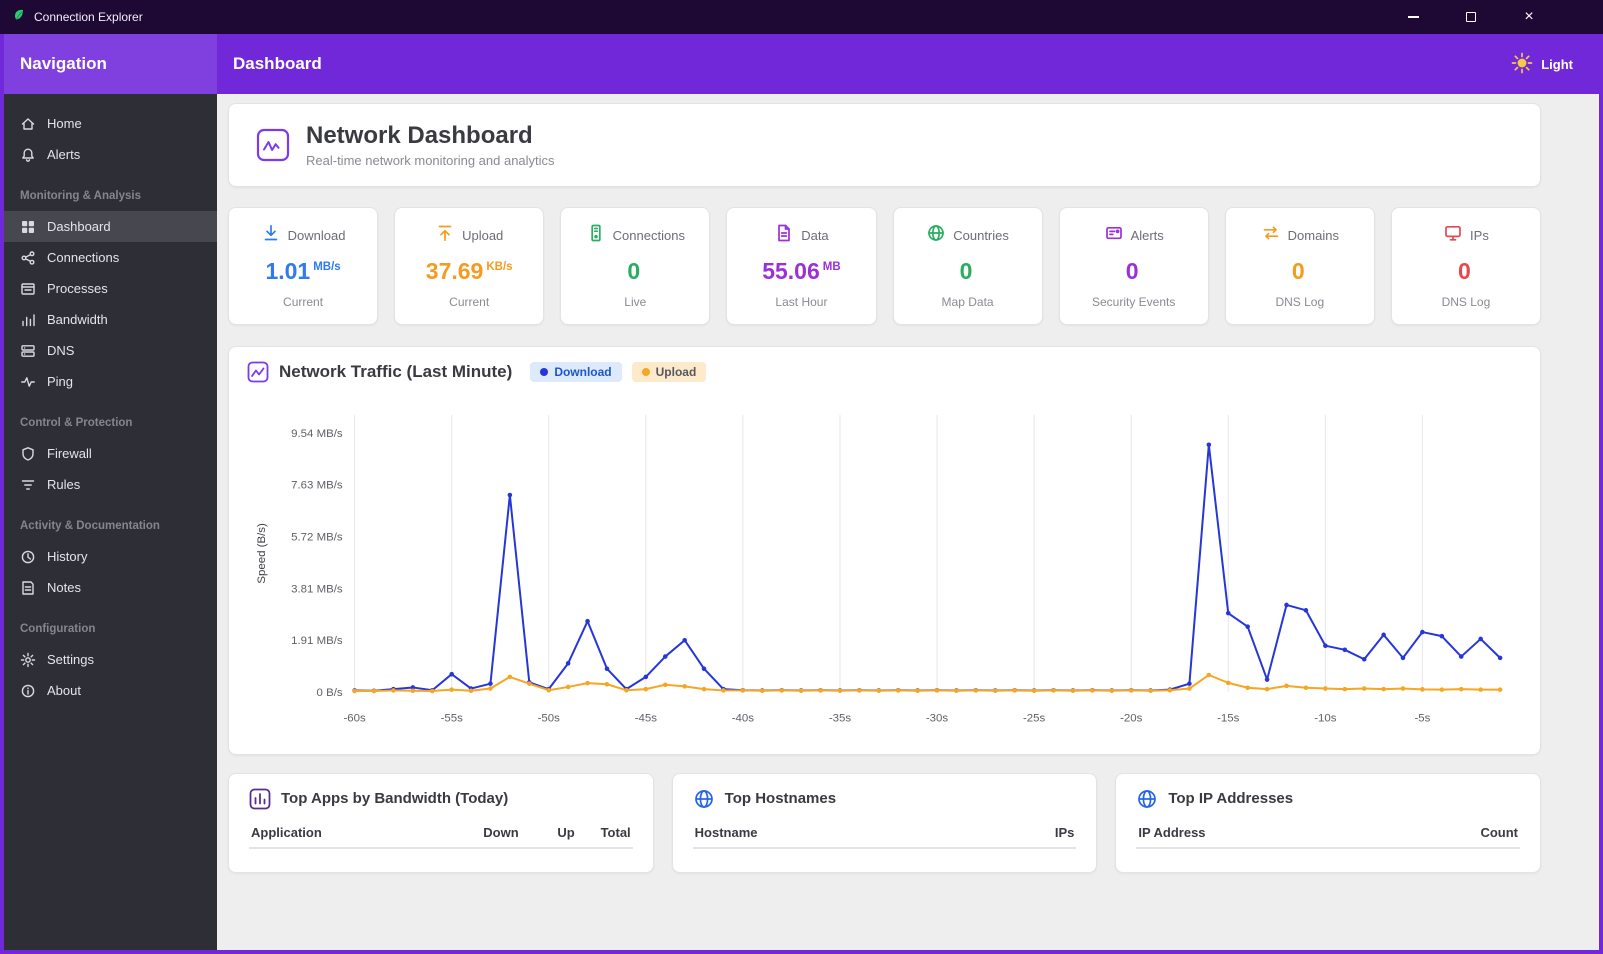 Image resolution: width=1603 pixels, height=954 pixels. Describe the element at coordinates (452, 719) in the screenshot. I see `svg-text: -55s` at that location.